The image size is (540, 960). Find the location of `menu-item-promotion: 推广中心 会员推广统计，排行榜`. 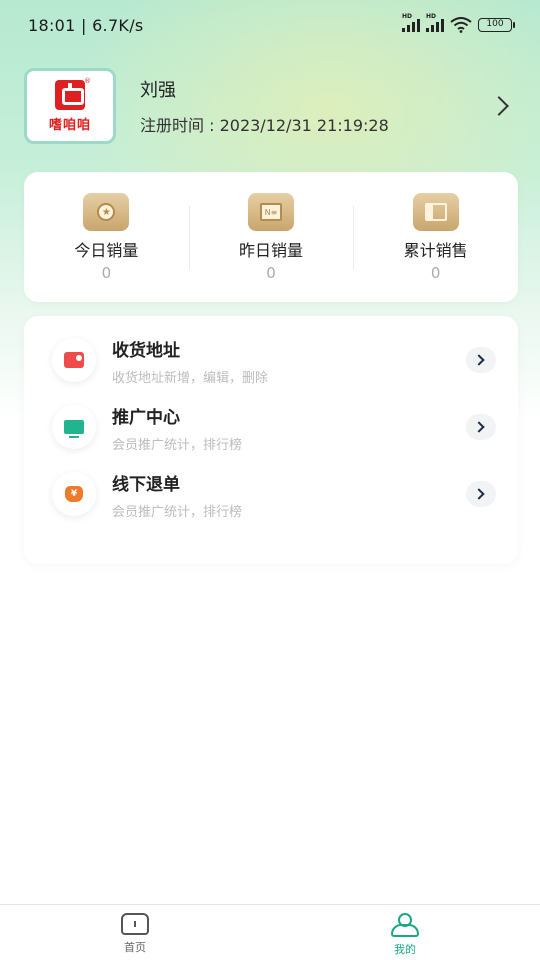

menu-item-promotion: 推广中心 会员推广统计，排行榜 is located at coordinates (271, 427).